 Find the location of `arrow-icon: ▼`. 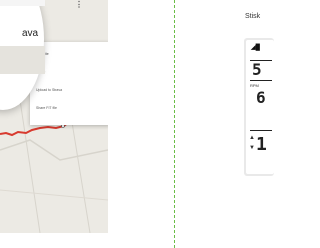

arrow-icon: ▼ is located at coordinates (252, 148).